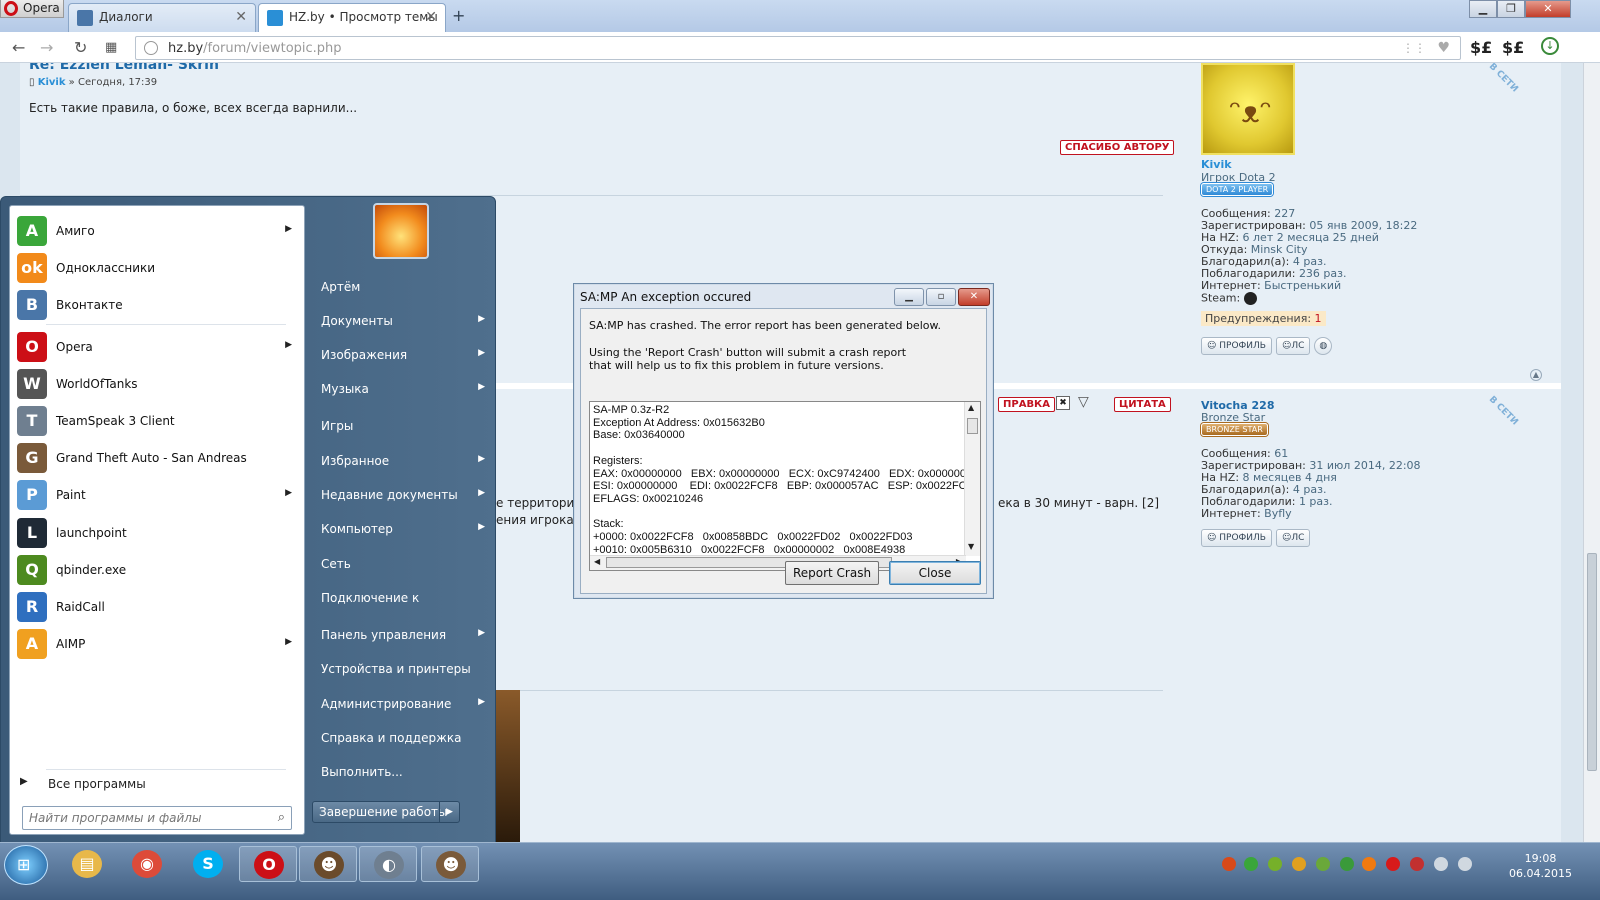 This screenshot has height=900, width=1600. Describe the element at coordinates (1083, 402) in the screenshot. I see `report-post-icon: ▽` at that location.